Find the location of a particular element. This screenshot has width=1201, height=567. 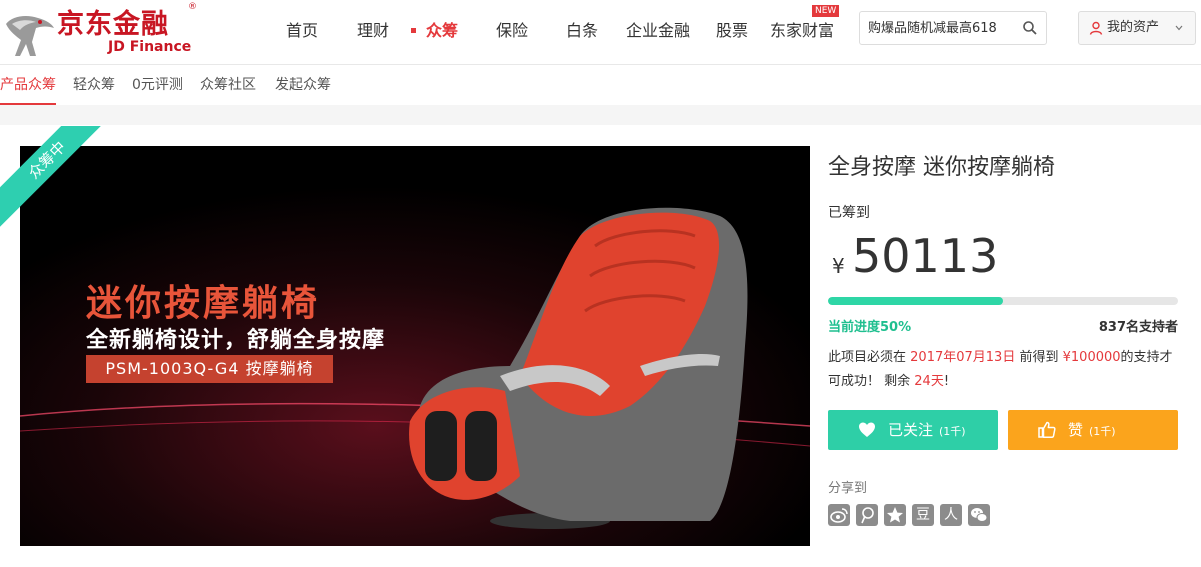

subnav-item-product-crowdfunding: 产品众筹 is located at coordinates (28, 85).